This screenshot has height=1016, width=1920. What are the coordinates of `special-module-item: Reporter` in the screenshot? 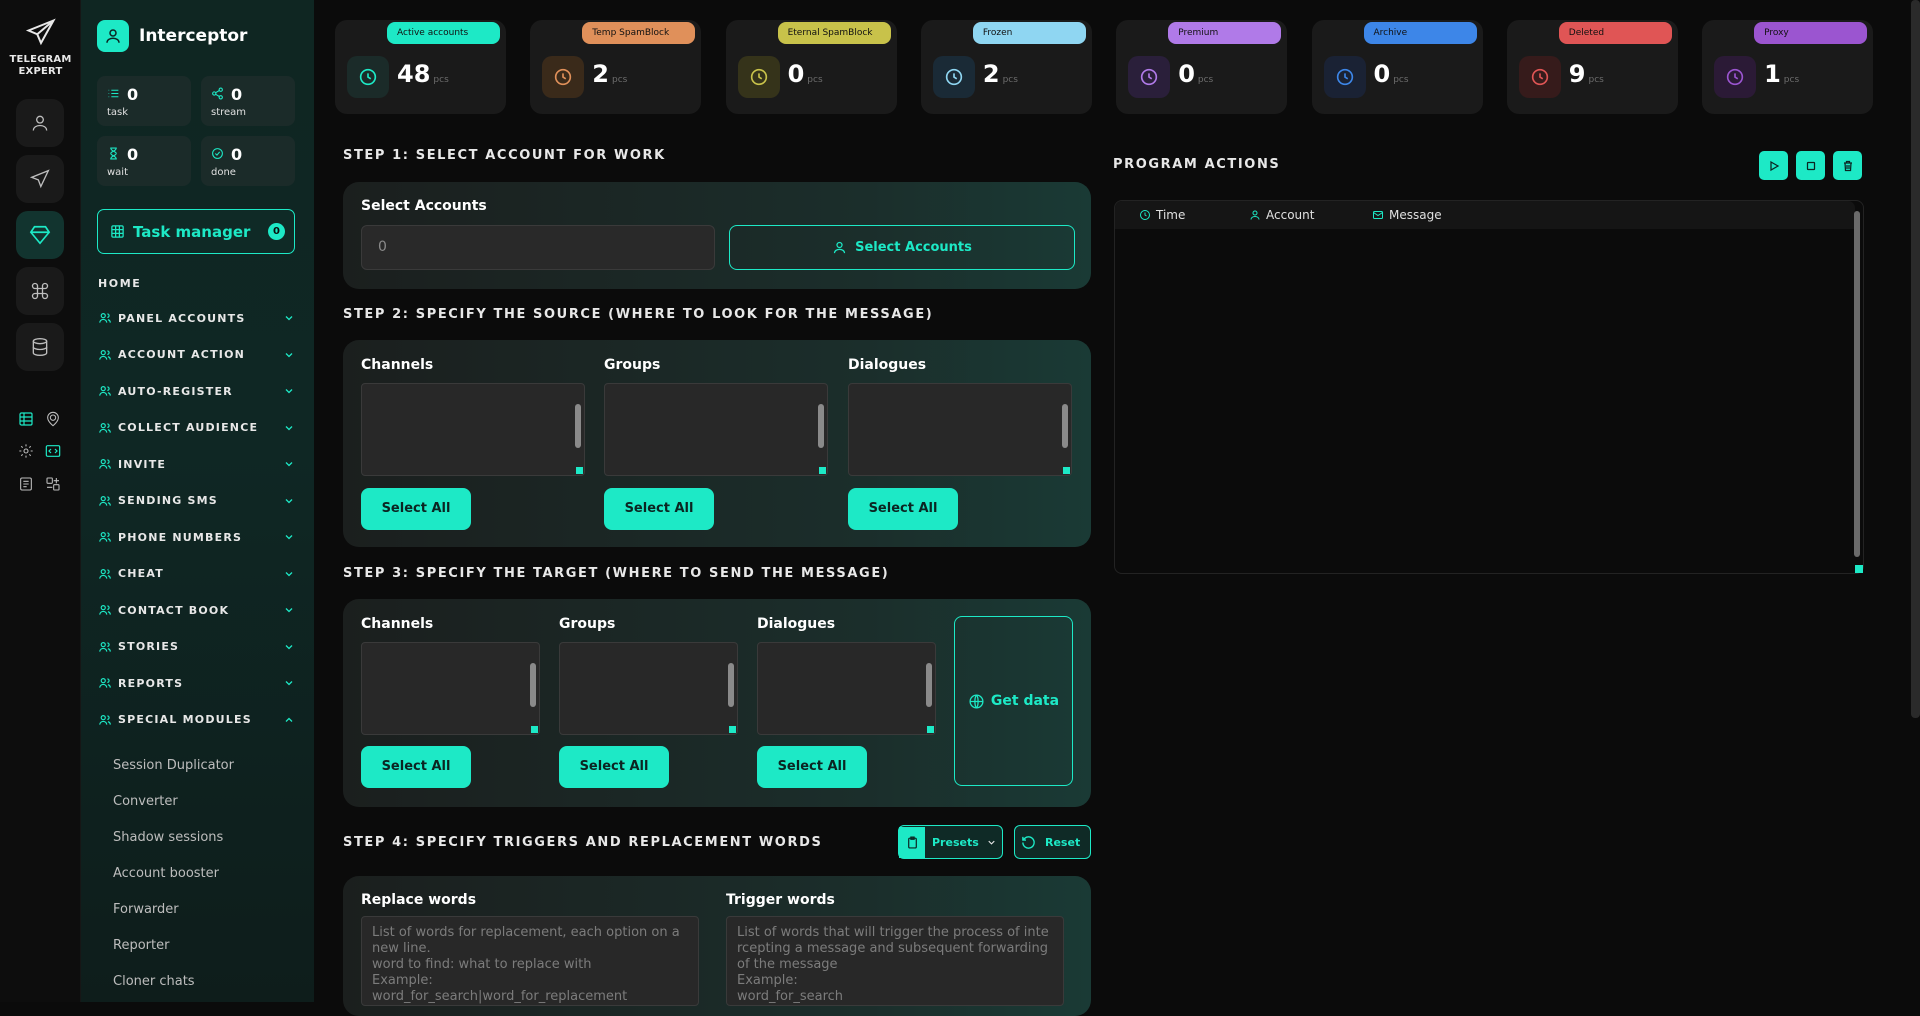 It's located at (141, 945).